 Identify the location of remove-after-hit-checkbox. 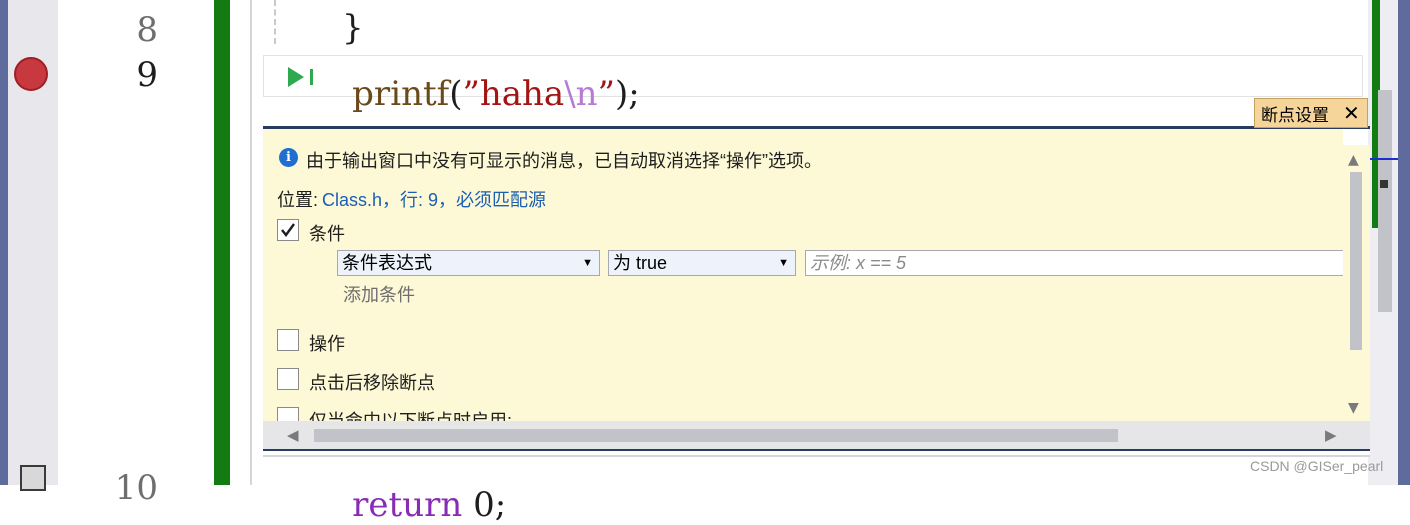
(288, 379).